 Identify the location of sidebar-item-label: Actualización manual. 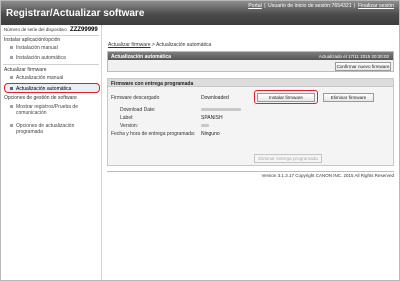
(40, 78).